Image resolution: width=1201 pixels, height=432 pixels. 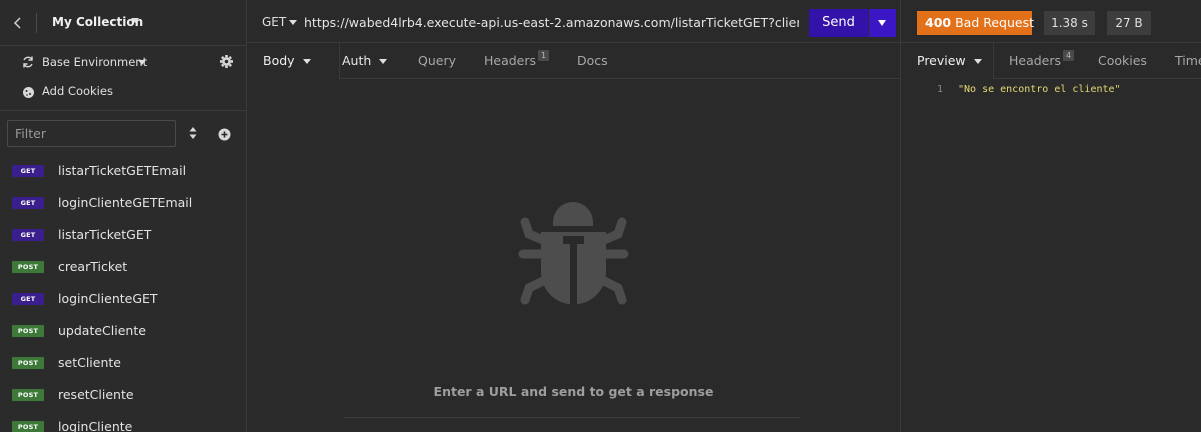 I want to click on request-name: listarTicketGET, so click(x=105, y=234).